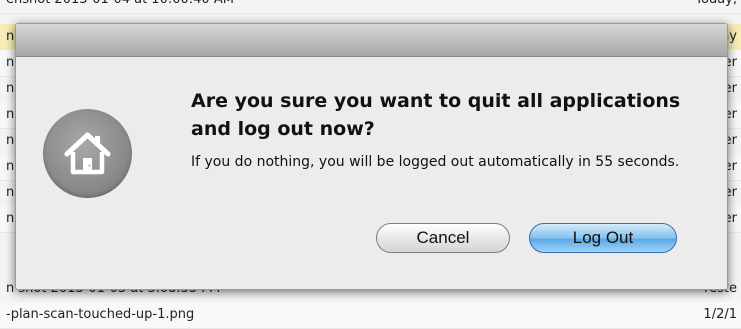 This screenshot has width=741, height=329. Describe the element at coordinates (120, 6) in the screenshot. I see `file-name: enshot 2013-01-04 at 10:00:40 AM` at that location.